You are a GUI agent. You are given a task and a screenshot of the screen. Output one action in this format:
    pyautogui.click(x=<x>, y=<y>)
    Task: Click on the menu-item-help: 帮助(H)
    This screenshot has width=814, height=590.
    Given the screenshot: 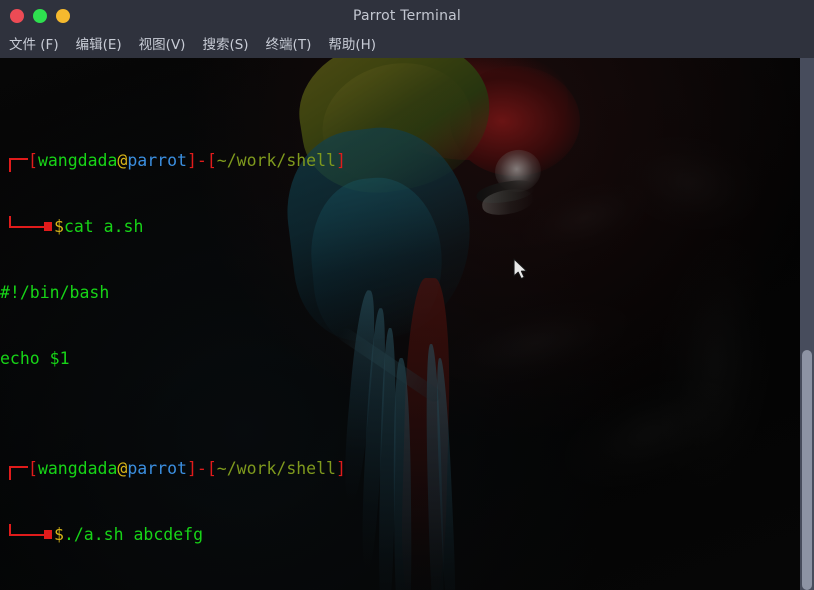 What is the action you would take?
    pyautogui.click(x=356, y=45)
    